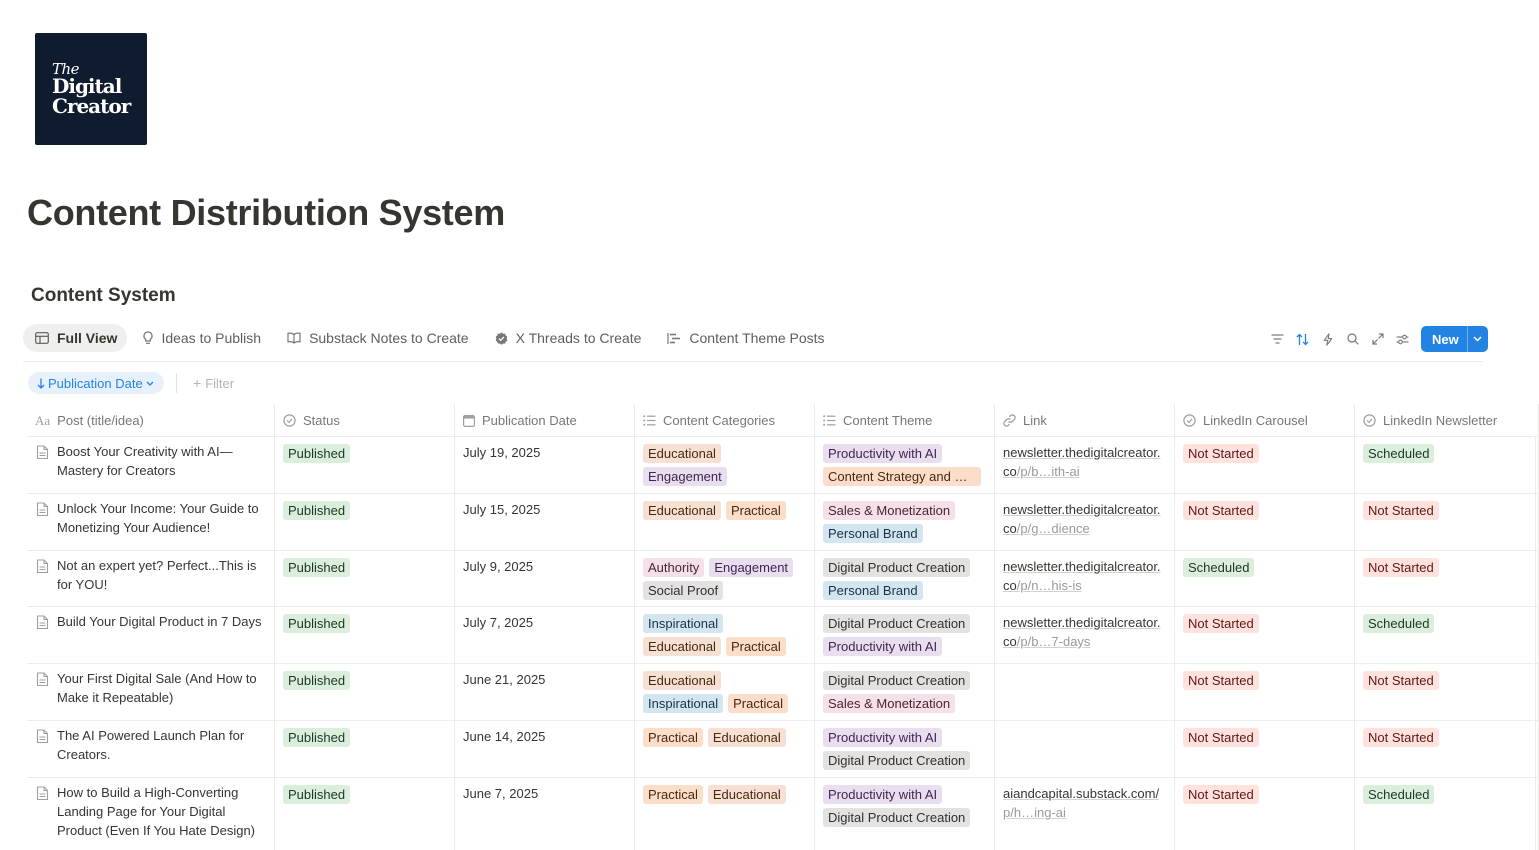  I want to click on sort-chip: Publication Date, so click(96, 383).